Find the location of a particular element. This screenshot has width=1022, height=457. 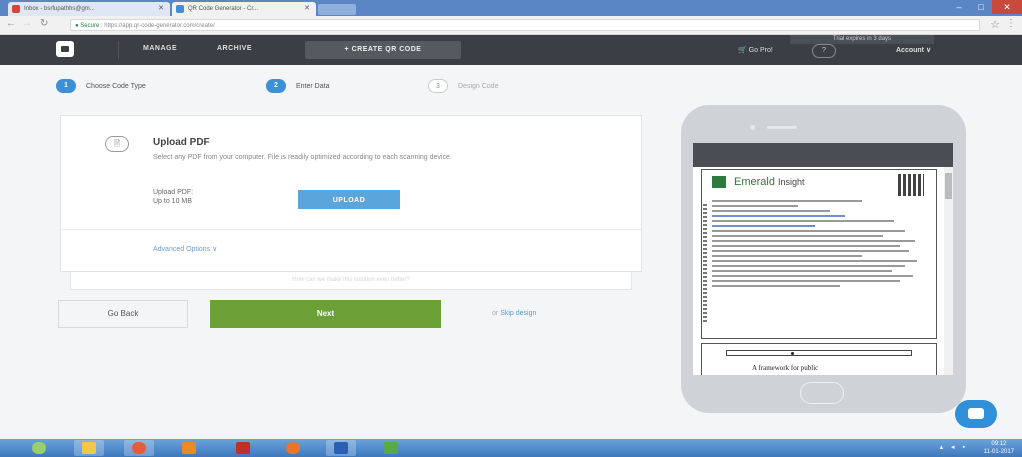

advanced-options-link: Advanced Options ∨ is located at coordinates (185, 249).